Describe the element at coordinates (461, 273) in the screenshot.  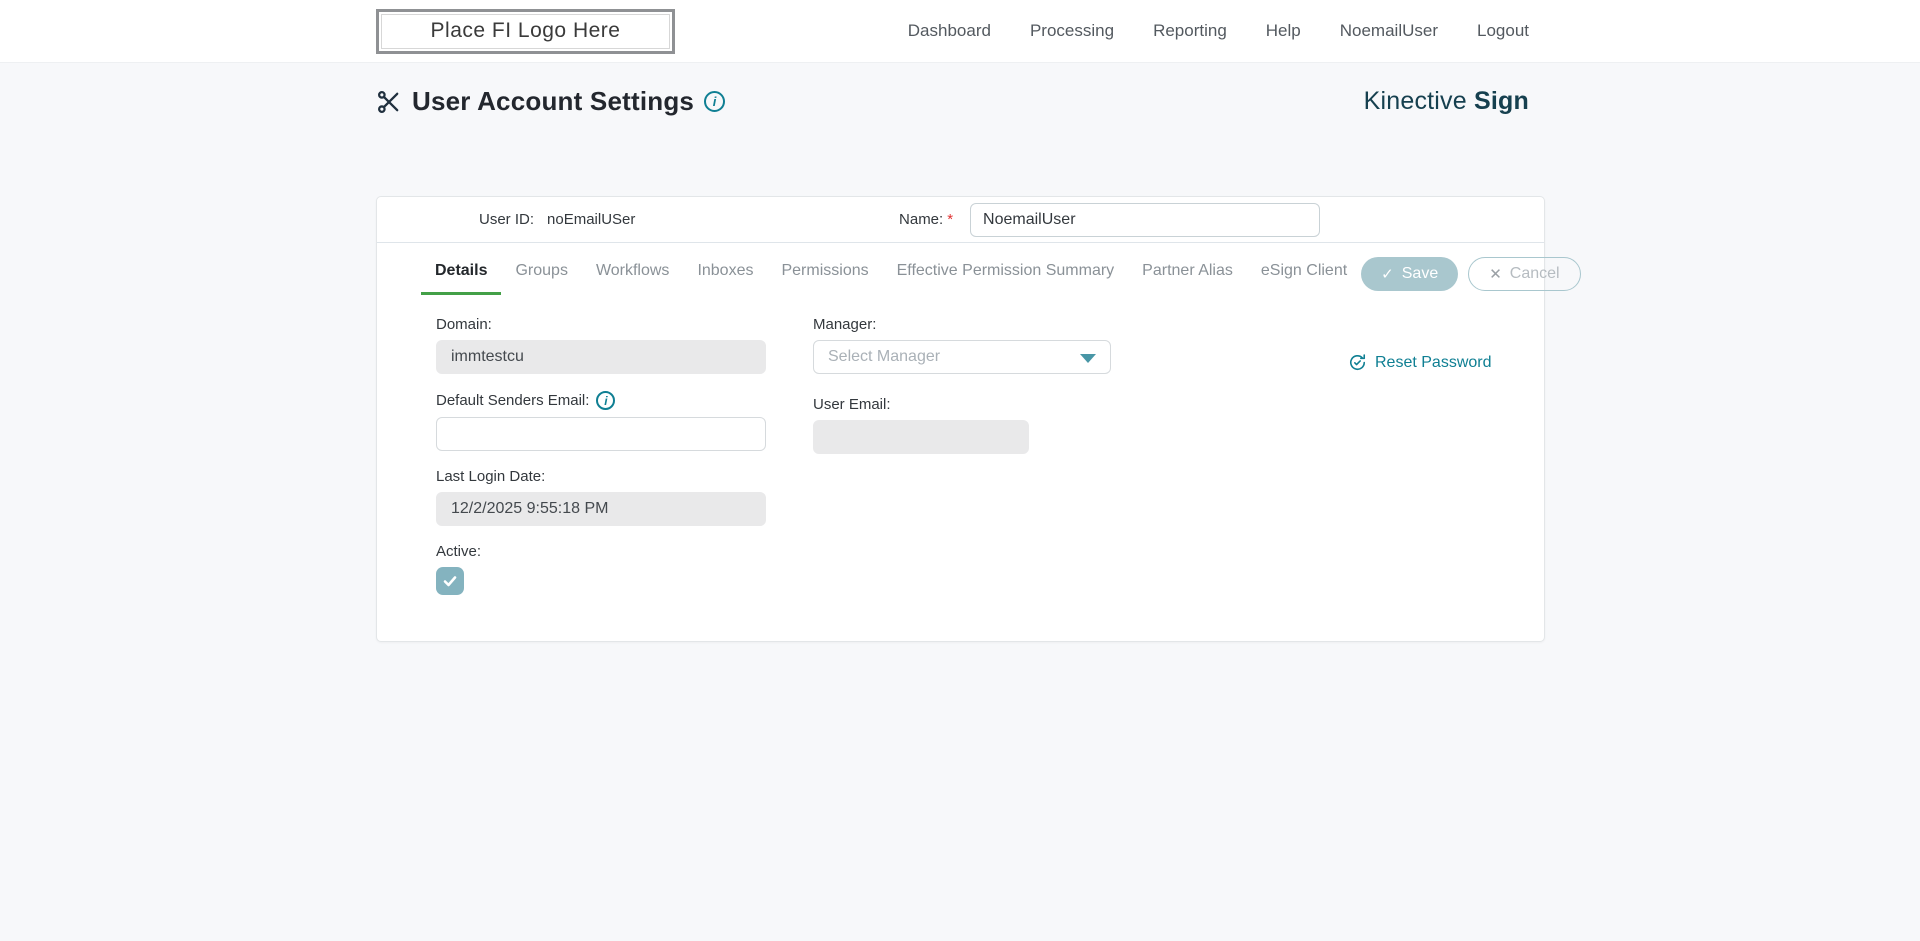
I see `tab-details: Details` at that location.